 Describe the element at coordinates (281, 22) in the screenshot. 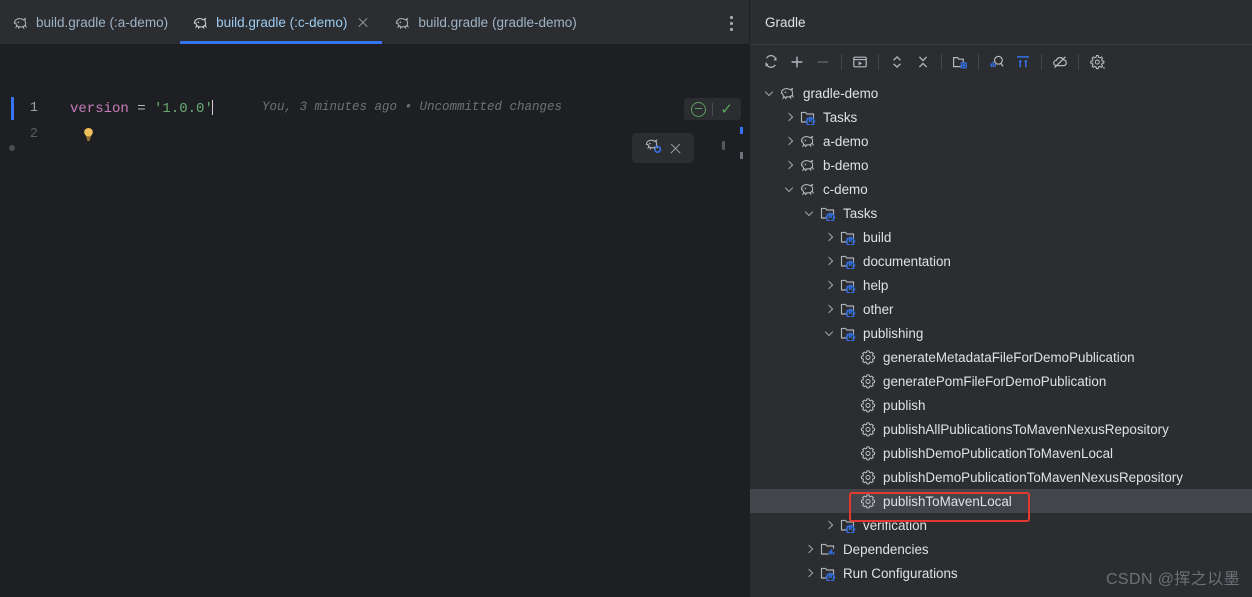

I see `editor-tab-c-demo: build.gradle (:c-demo)` at that location.